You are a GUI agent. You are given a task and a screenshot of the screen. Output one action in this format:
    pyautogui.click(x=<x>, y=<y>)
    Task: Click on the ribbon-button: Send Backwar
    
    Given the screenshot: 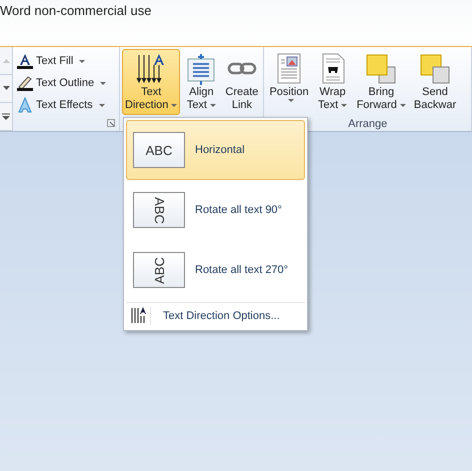 What is the action you would take?
    pyautogui.click(x=435, y=82)
    